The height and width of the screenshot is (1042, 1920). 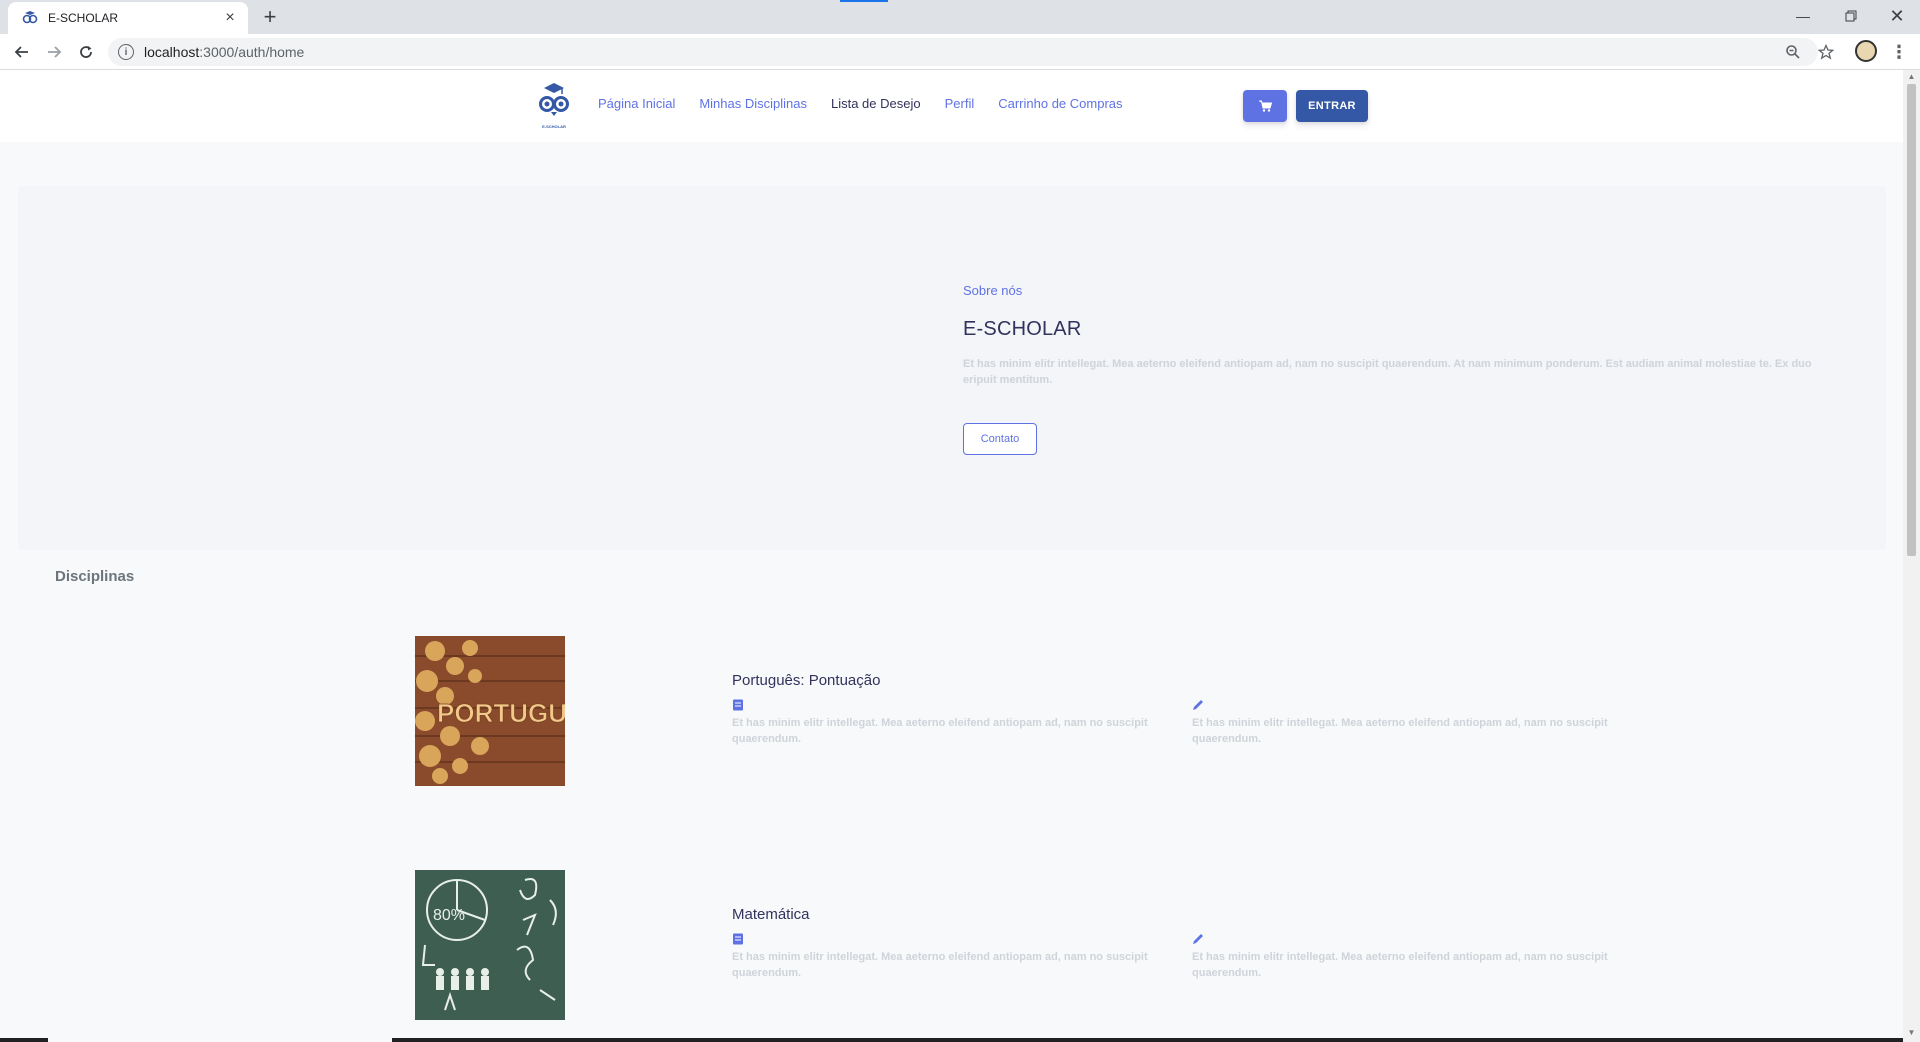 What do you see at coordinates (1899, 52) in the screenshot?
I see `browser-menu-icon: ⋮` at bounding box center [1899, 52].